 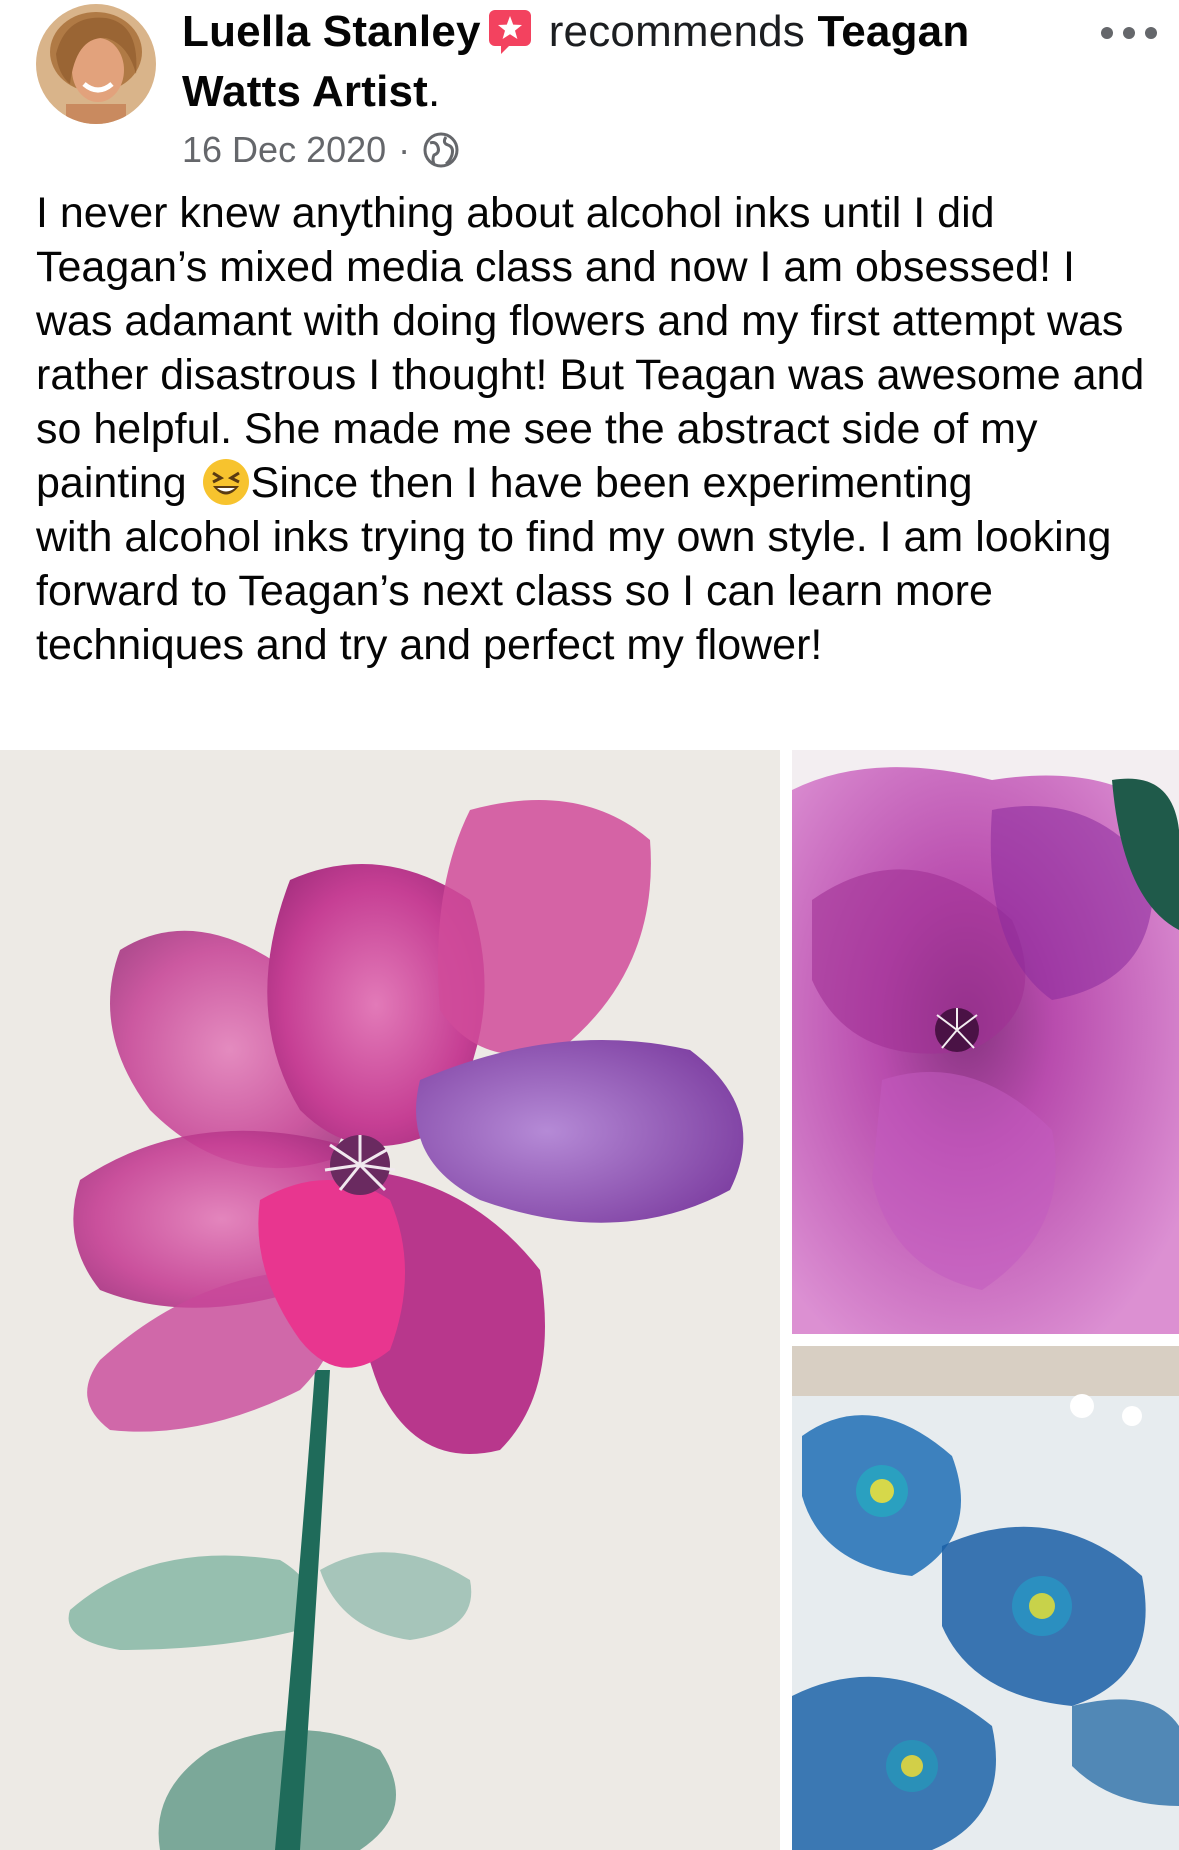 I want to click on more-options-icon, so click(x=1129, y=33).